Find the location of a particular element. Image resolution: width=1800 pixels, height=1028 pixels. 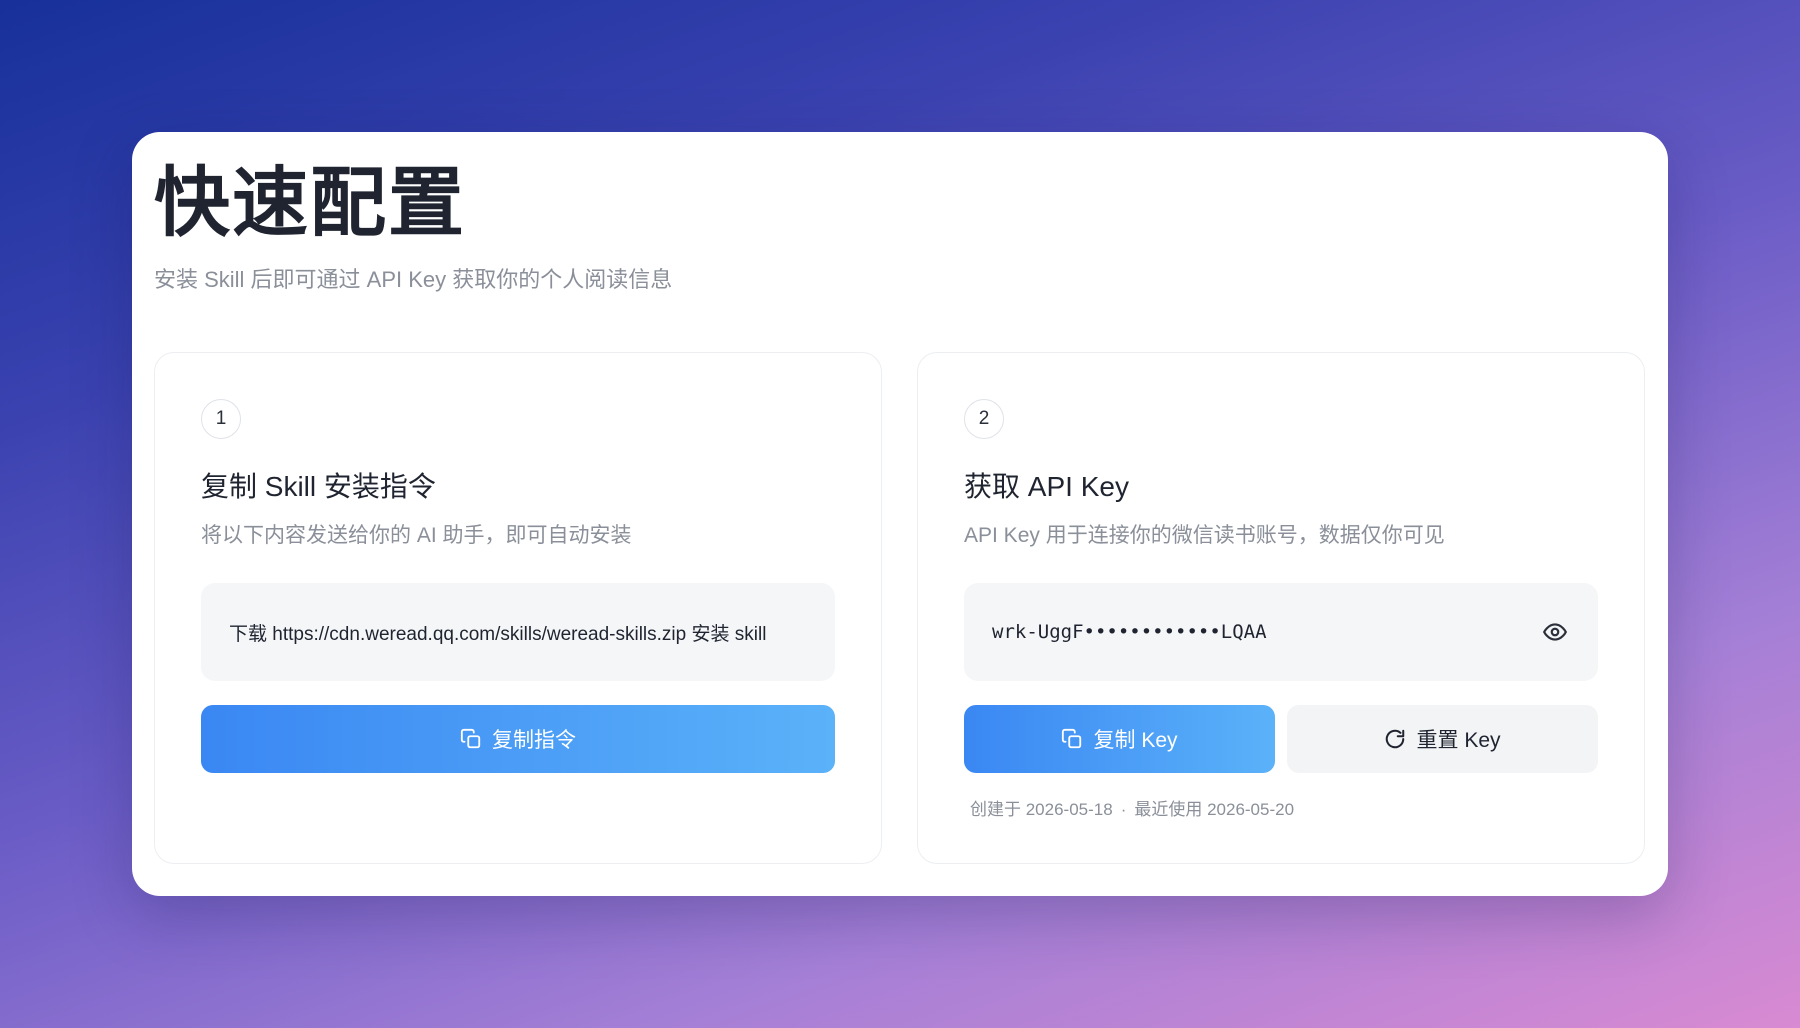

refresh-icon is located at coordinates (1395, 739).